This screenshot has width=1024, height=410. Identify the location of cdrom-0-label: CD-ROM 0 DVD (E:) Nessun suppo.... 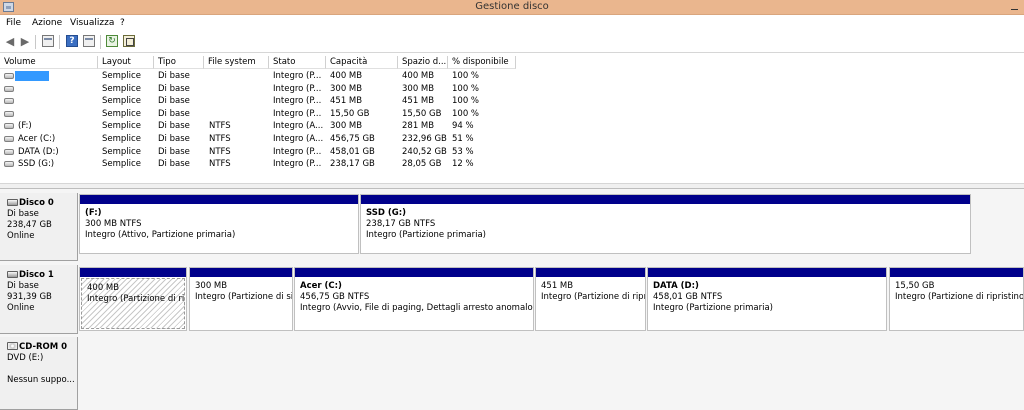
(39, 373).